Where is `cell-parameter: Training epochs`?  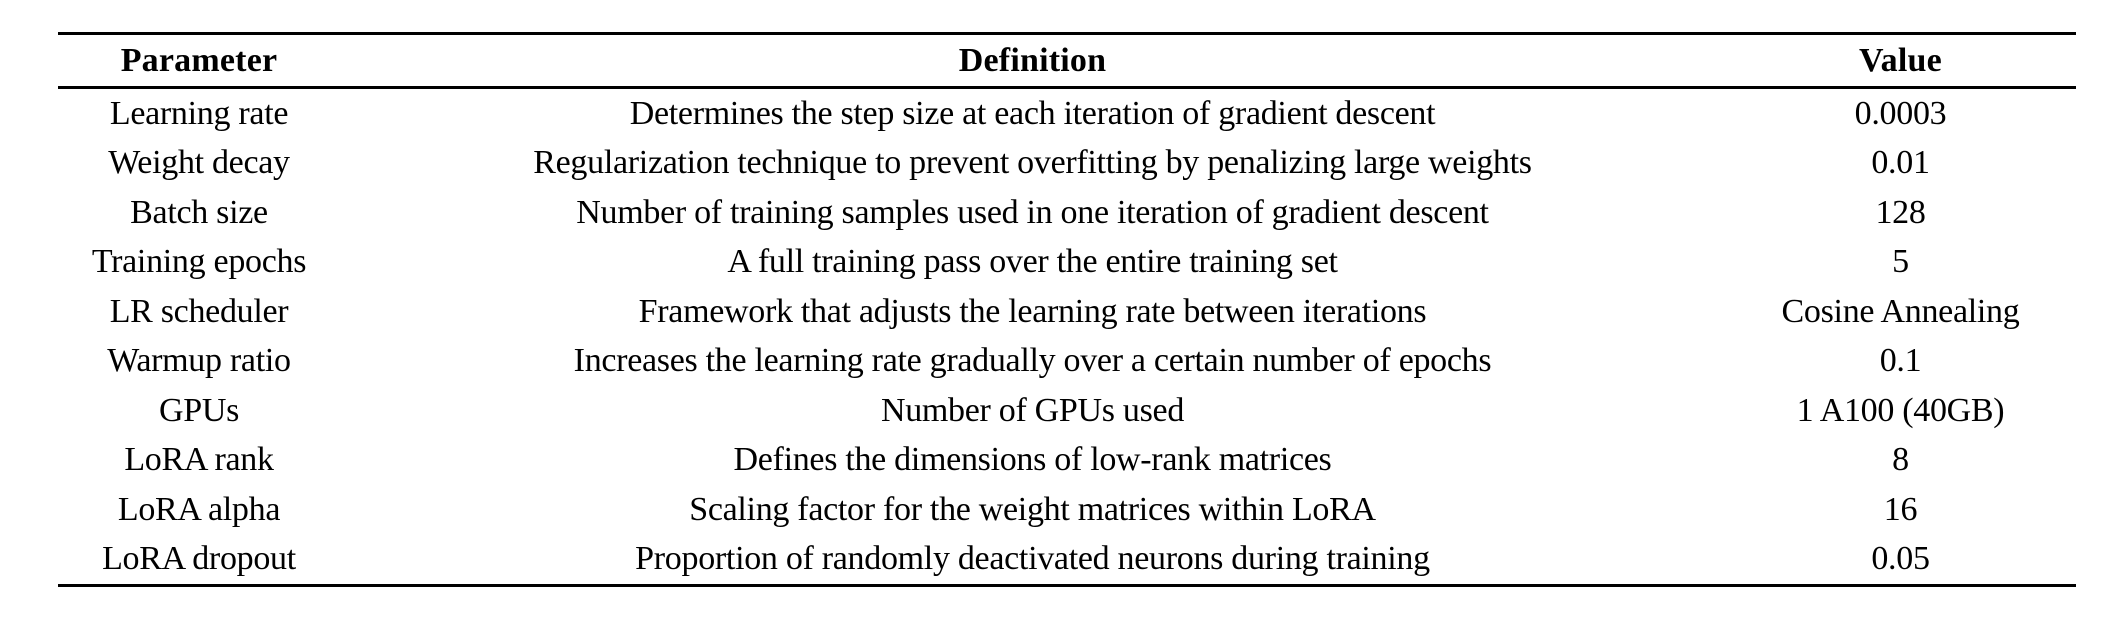
cell-parameter: Training epochs is located at coordinates (199, 262).